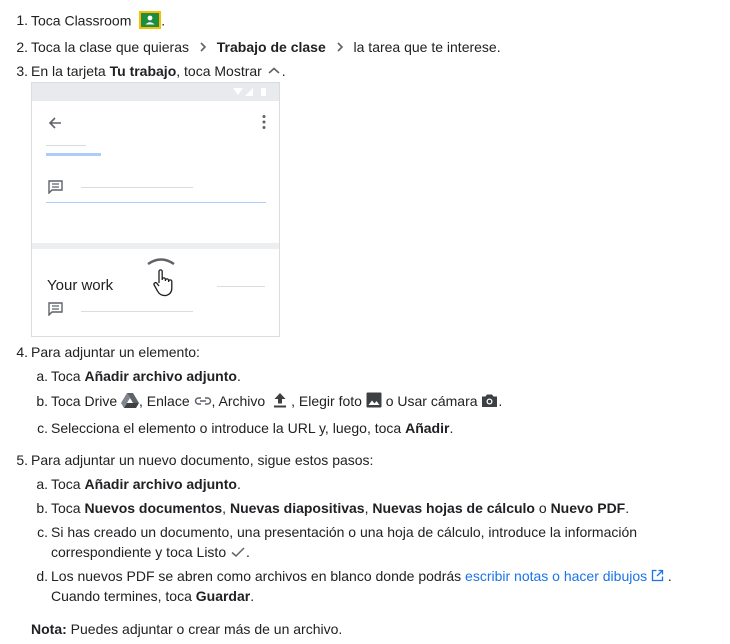 This screenshot has height=644, width=730. Describe the element at coordinates (81, 20) in the screenshot. I see `step-text: Toca Classroom` at that location.